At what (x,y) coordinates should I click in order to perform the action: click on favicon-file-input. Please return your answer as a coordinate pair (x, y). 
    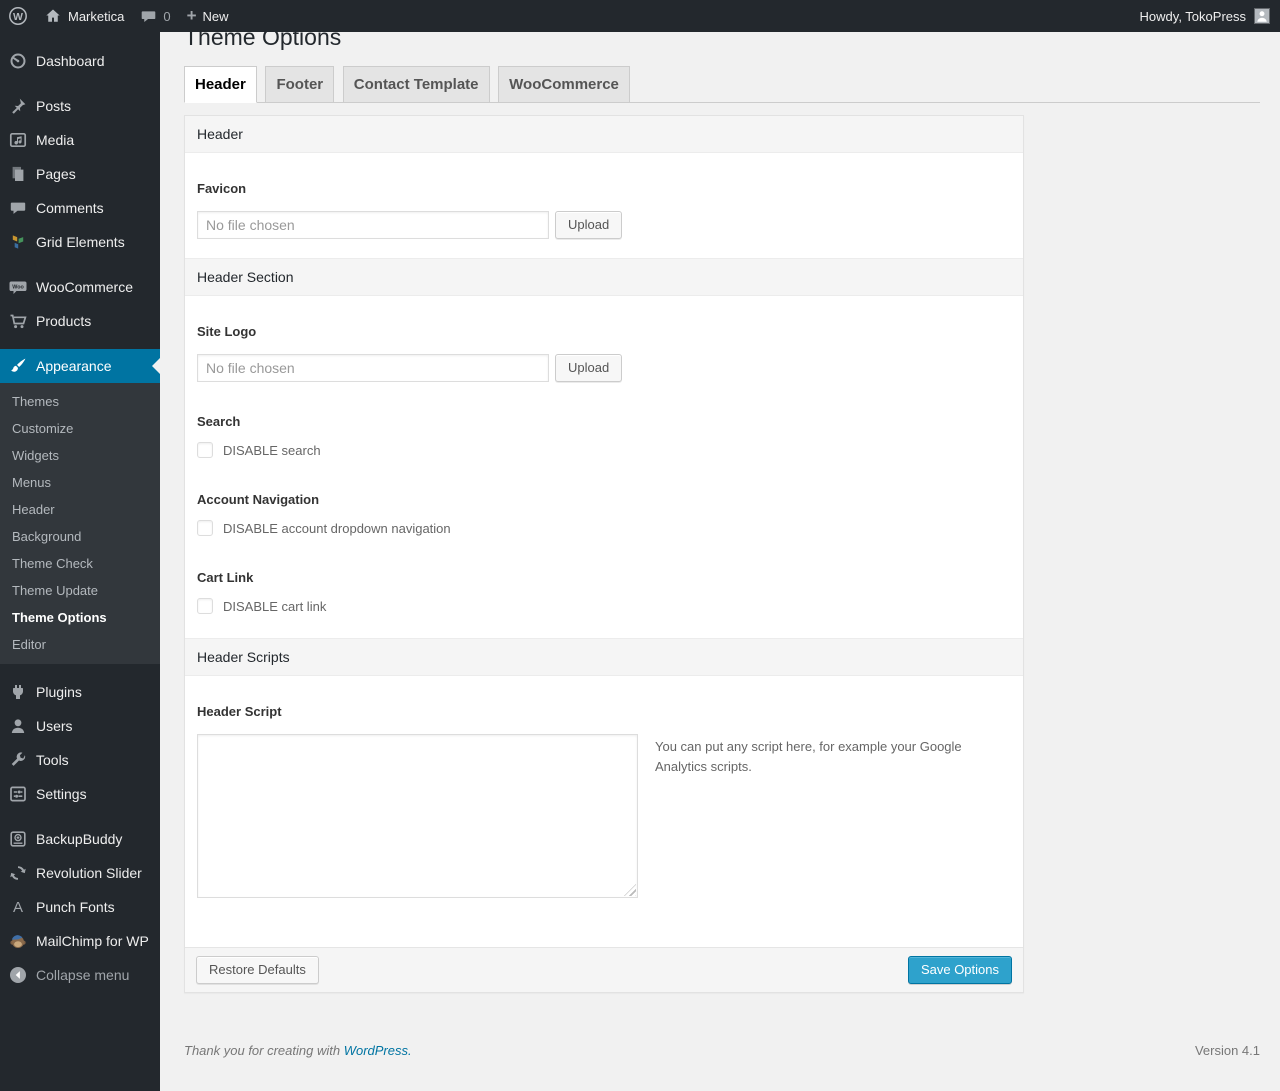
    Looking at the image, I should click on (373, 225).